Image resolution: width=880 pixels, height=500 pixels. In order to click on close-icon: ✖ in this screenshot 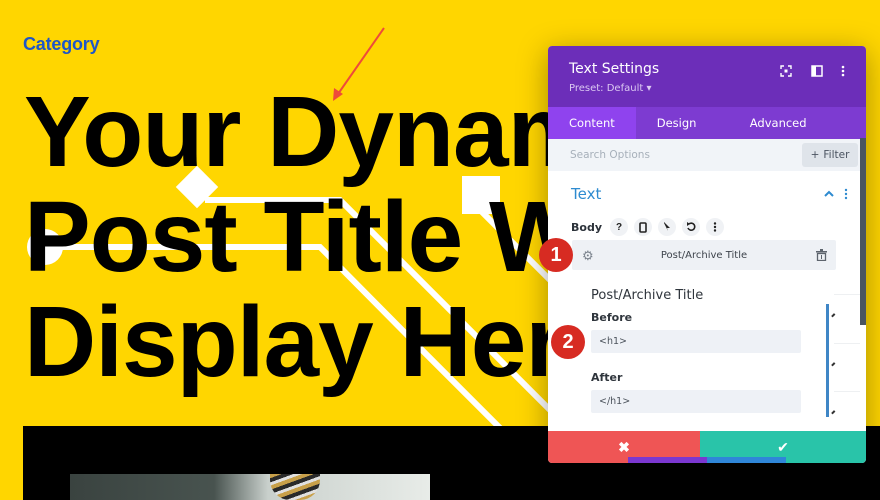, I will do `click(624, 446)`.